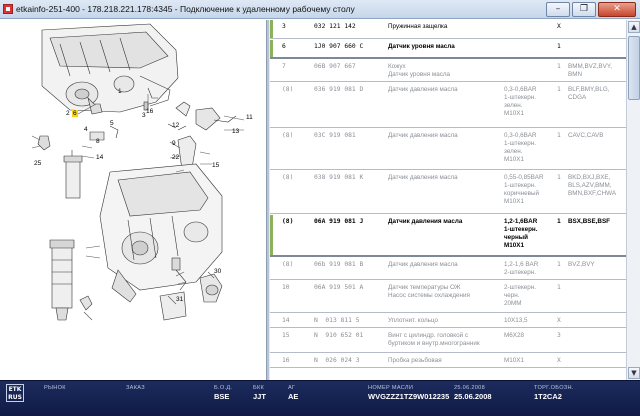 Image resolution: width=640 pixels, height=416 pixels. I want to click on vin-value: WVGZZZ1TZ9W012235, so click(409, 396).